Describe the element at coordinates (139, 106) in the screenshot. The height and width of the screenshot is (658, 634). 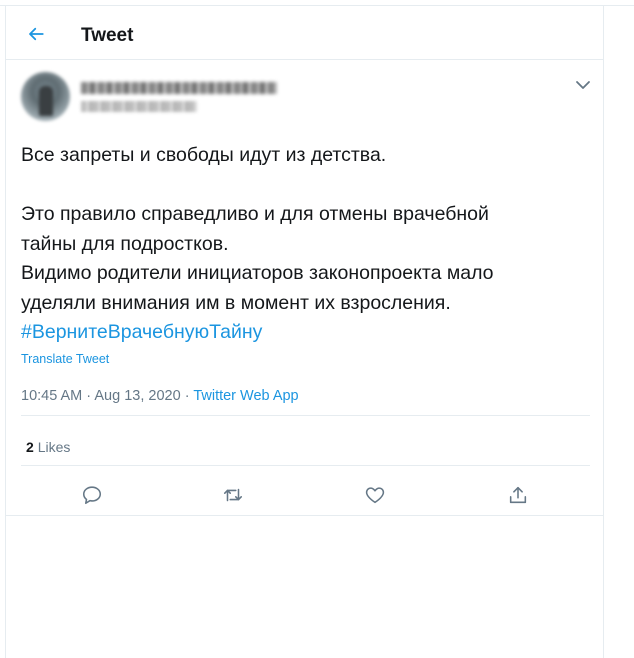
I see `author-handle-blurred` at that location.